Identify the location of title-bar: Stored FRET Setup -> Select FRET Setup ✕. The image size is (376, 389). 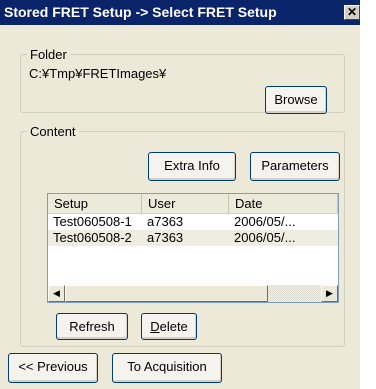
(180, 12).